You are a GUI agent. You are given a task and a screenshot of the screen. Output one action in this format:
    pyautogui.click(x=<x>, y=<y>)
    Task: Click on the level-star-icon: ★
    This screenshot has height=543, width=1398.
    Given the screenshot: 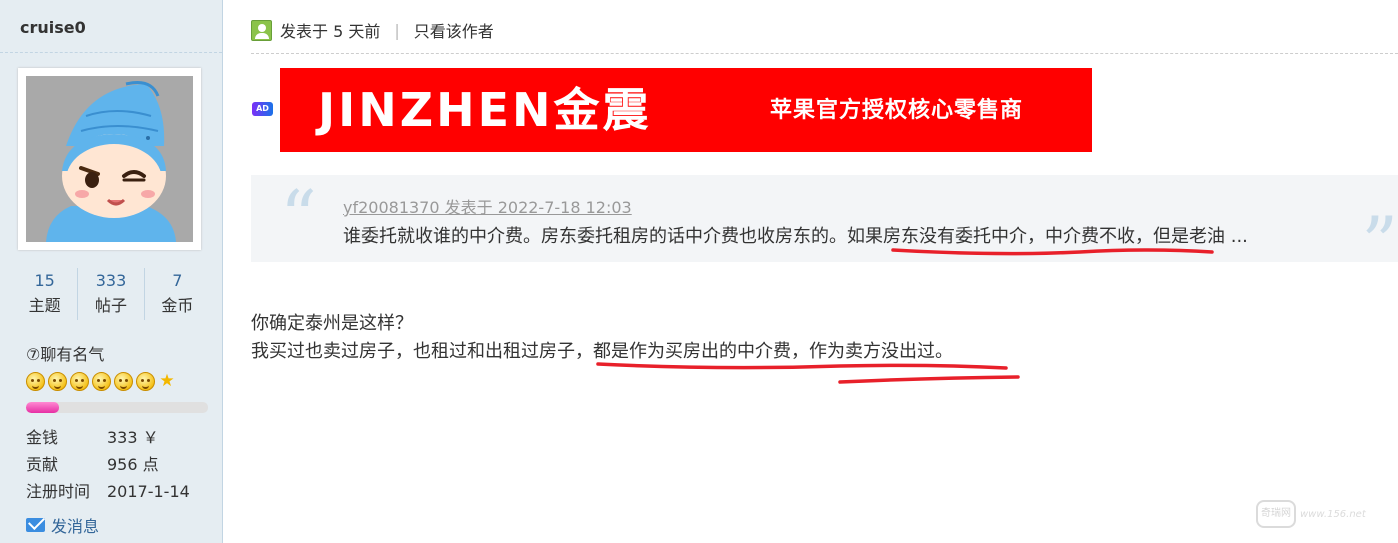 What is the action you would take?
    pyautogui.click(x=167, y=381)
    